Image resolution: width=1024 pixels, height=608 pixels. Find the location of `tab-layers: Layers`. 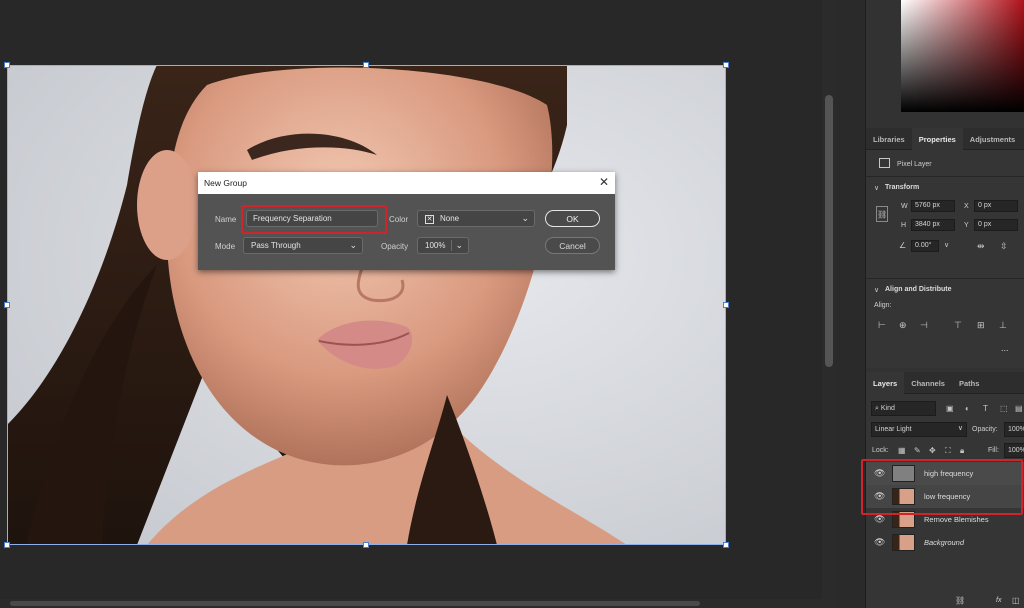

tab-layers: Layers is located at coordinates (885, 383).